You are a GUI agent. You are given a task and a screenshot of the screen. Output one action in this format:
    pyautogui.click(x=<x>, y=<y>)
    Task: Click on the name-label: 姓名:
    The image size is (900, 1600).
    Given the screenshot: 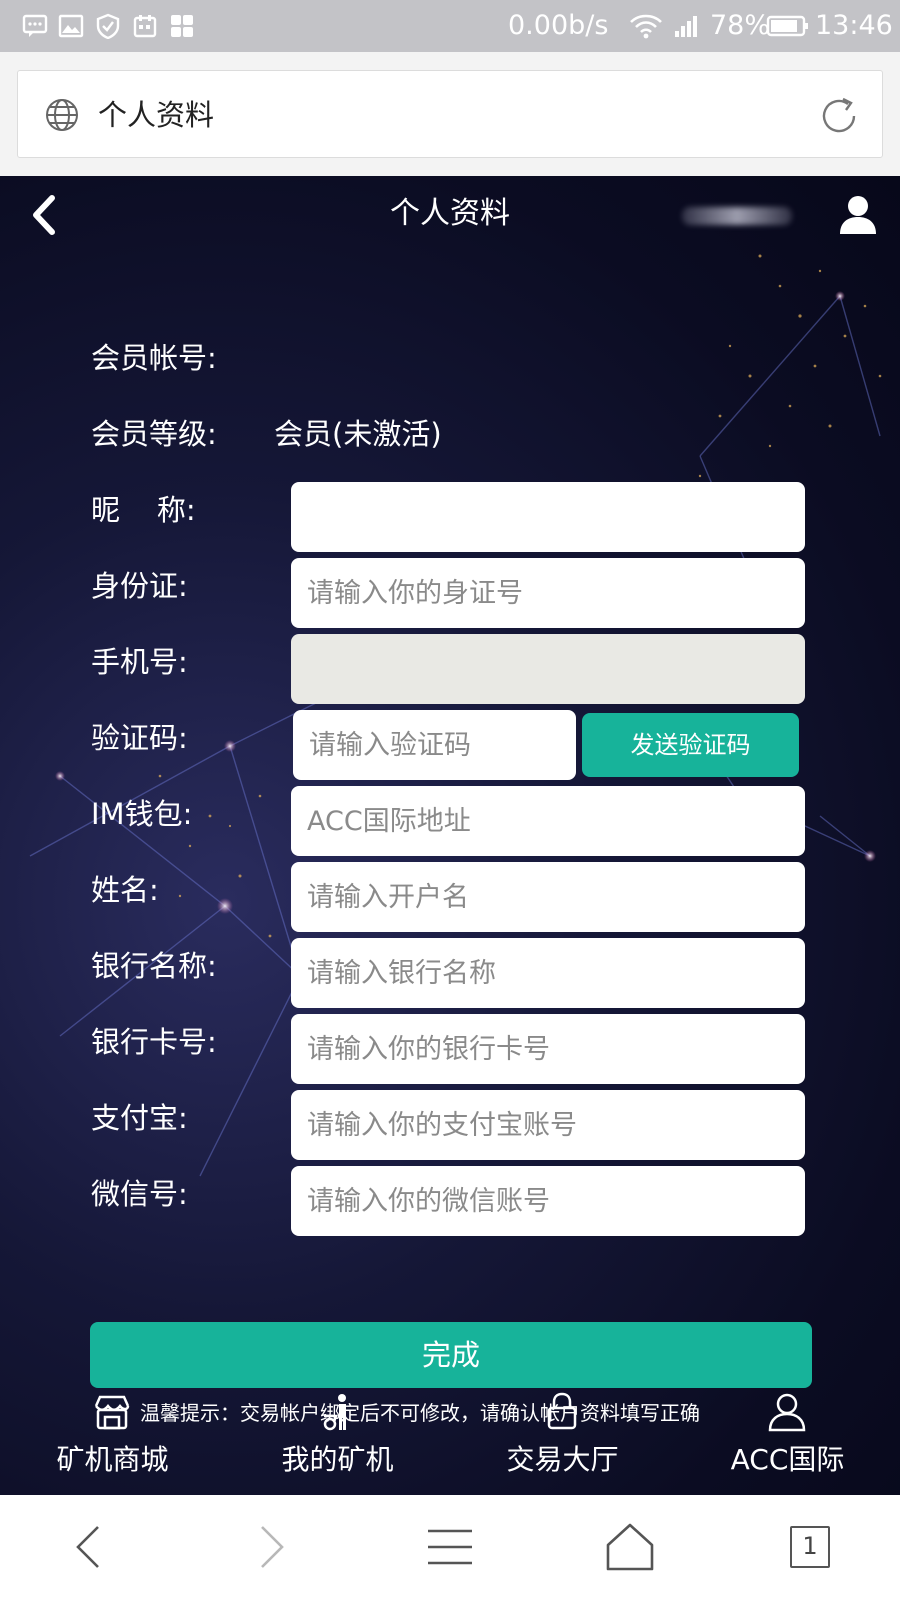 What is the action you would take?
    pyautogui.click(x=125, y=890)
    